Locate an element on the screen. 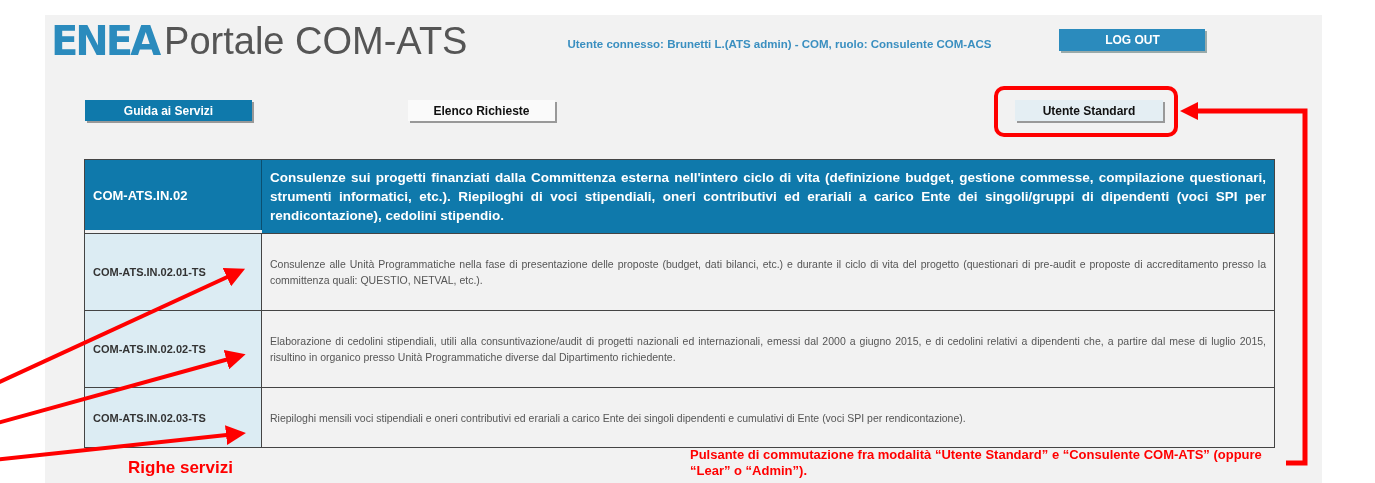  nav-button: Guida ai Servizi is located at coordinates (168, 110).